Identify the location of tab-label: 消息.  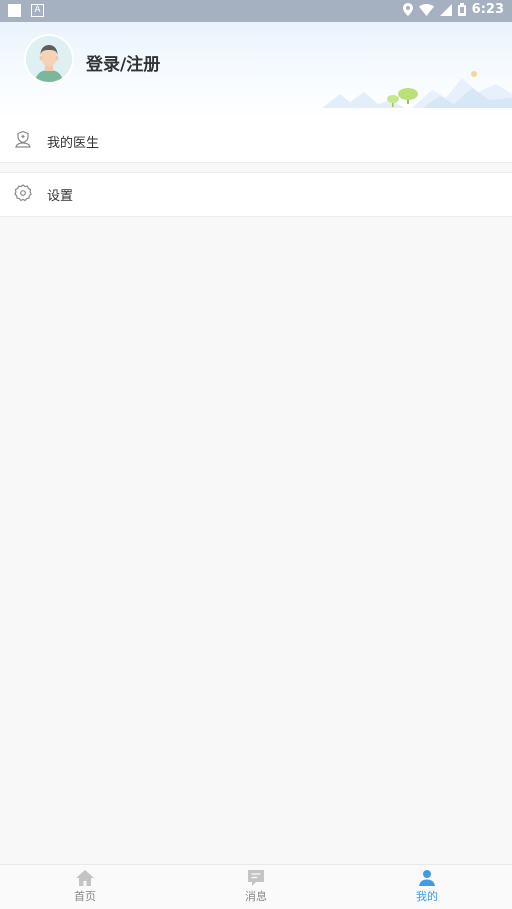
(256, 896).